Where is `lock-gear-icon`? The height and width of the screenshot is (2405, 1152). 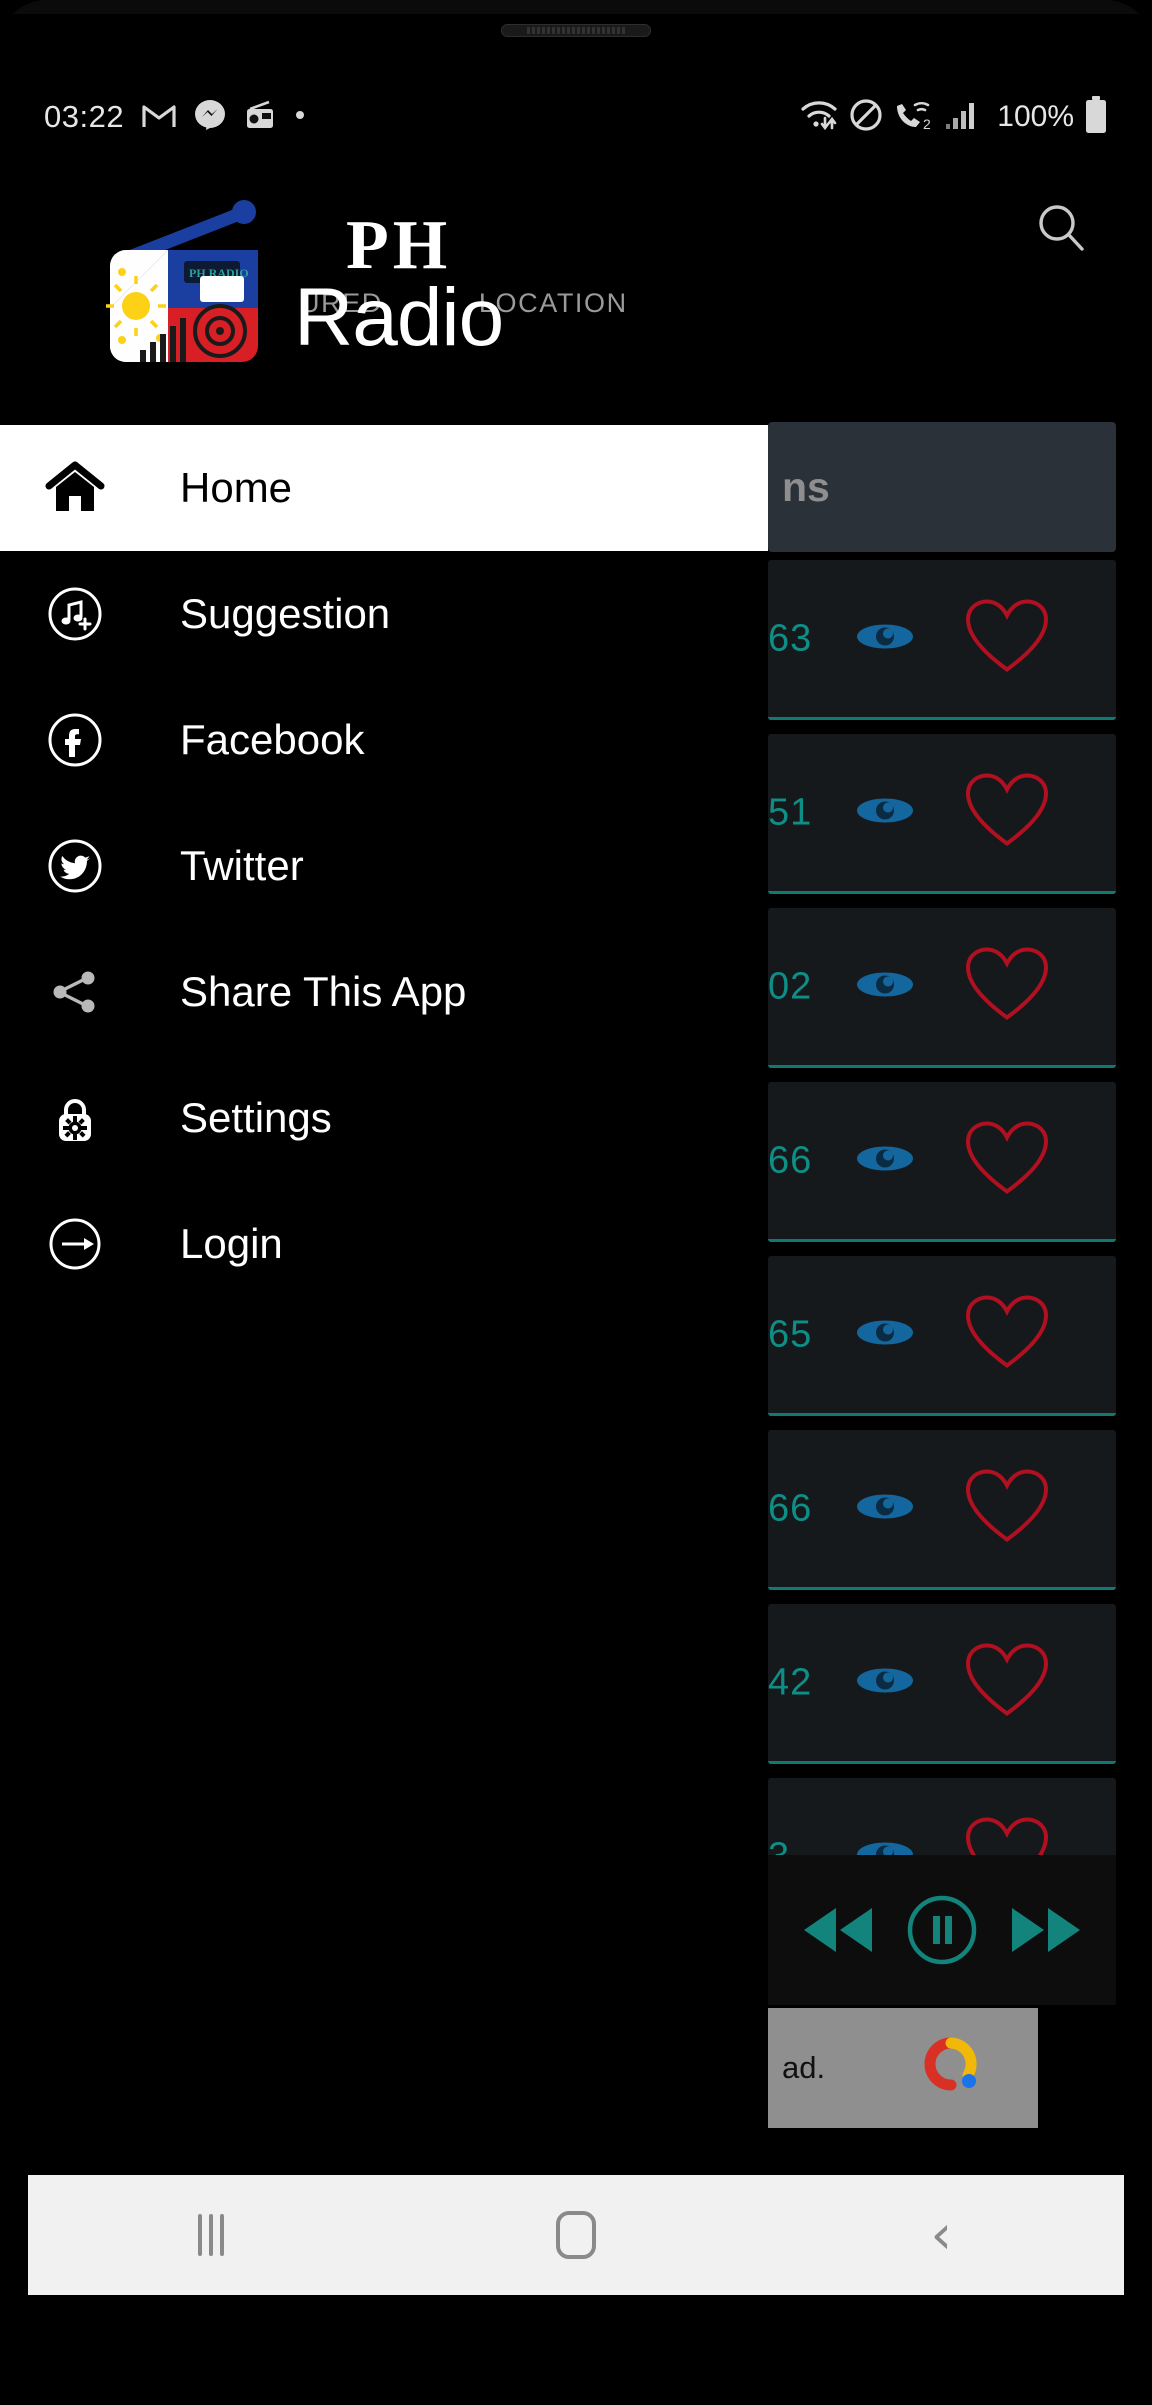 lock-gear-icon is located at coordinates (75, 1118).